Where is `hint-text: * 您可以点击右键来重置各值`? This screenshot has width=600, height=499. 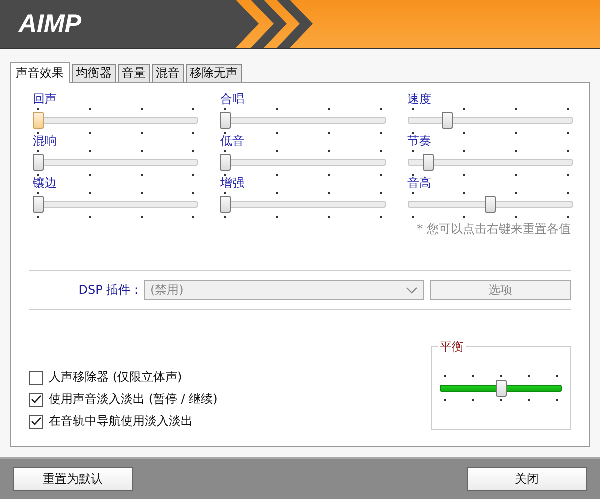
hint-text: * 您可以点击右键来重置各值 is located at coordinates (494, 229).